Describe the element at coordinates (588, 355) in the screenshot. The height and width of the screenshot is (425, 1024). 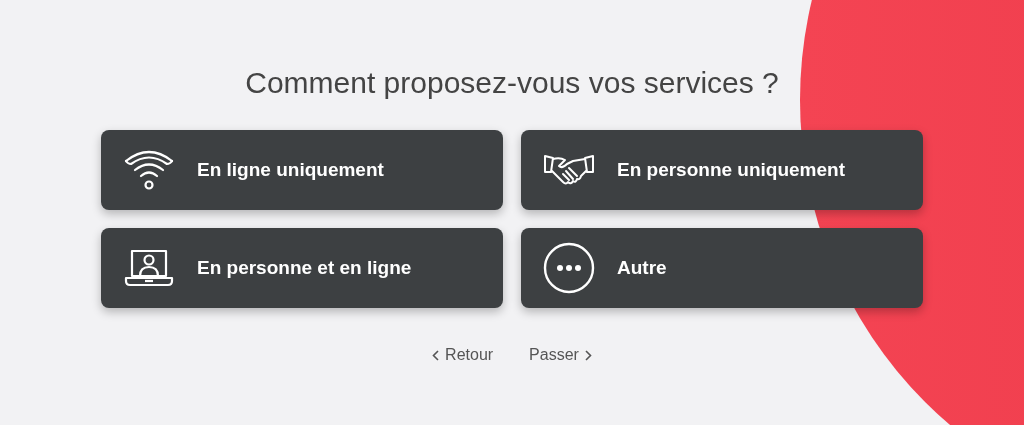
I see `chevron-right-icon` at that location.